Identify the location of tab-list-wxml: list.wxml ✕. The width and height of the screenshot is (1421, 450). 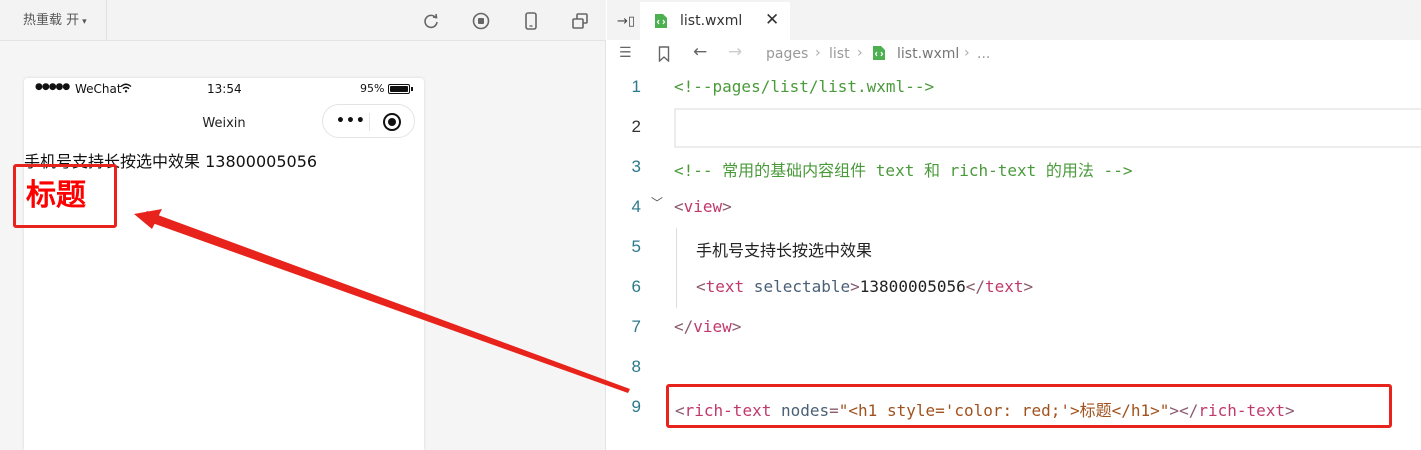
(715, 21).